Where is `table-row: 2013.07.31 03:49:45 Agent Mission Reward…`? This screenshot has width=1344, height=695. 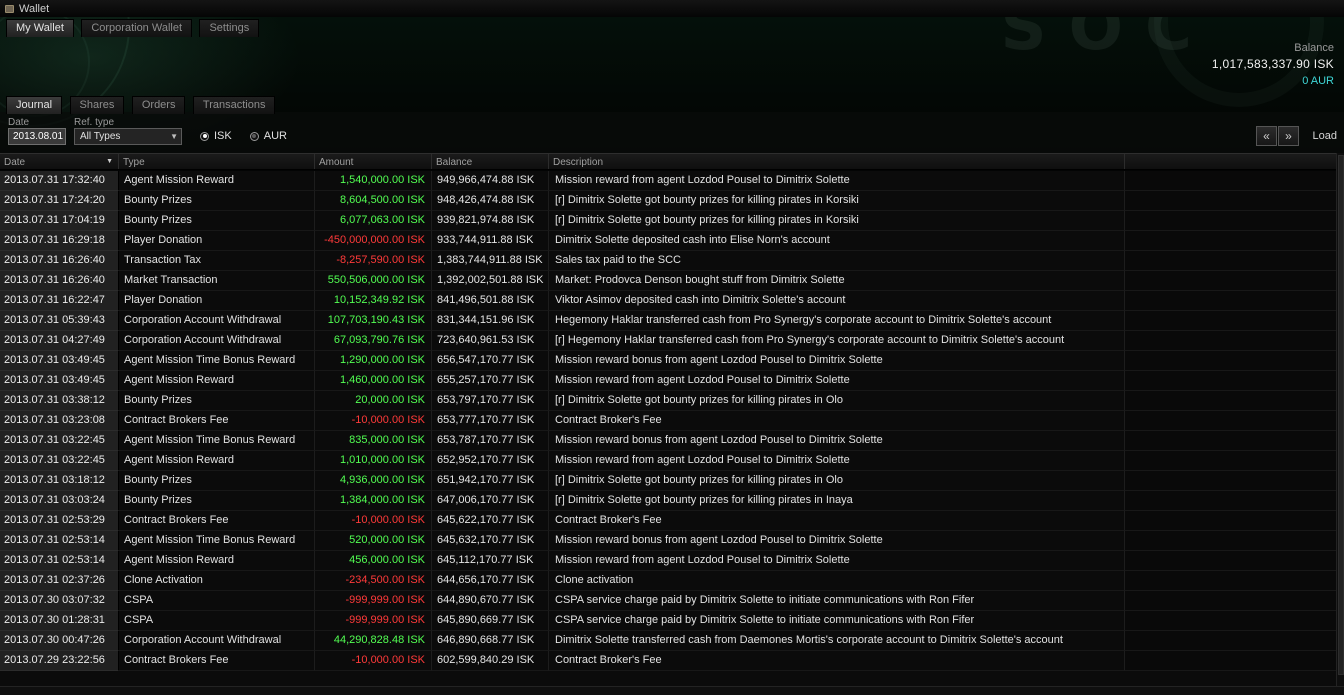 table-row: 2013.07.31 03:49:45 Agent Mission Reward… is located at coordinates (672, 381).